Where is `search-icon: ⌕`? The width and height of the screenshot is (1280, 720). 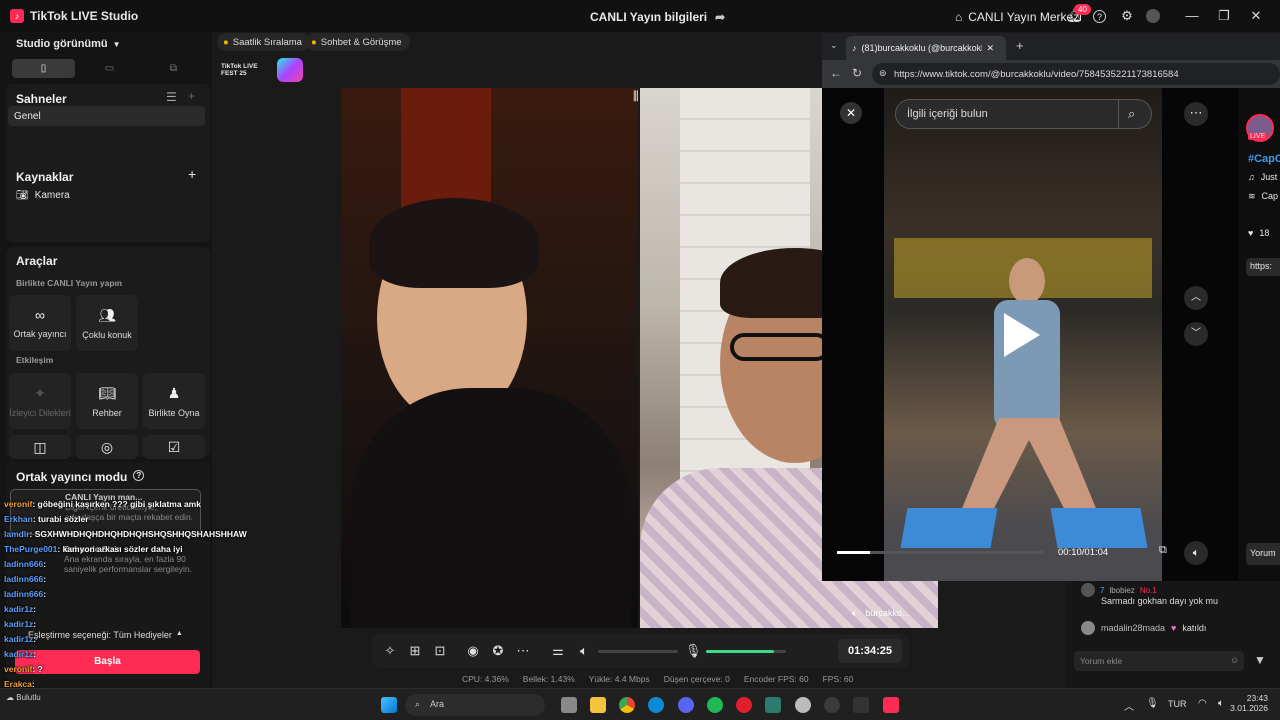
search-icon: ⌕ is located at coordinates (1131, 114).